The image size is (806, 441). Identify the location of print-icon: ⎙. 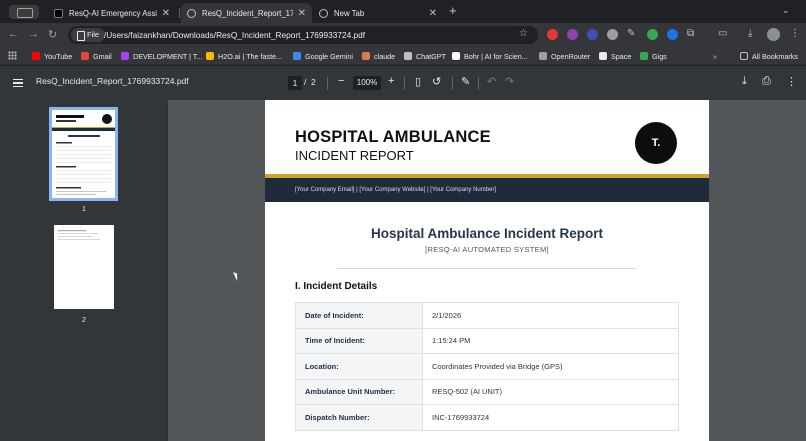
(766, 81).